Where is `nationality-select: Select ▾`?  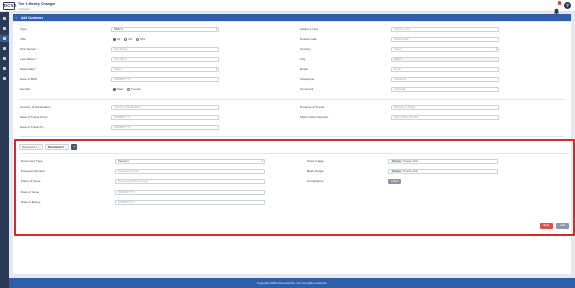
nationality-select: Select ▾ is located at coordinates (165, 69).